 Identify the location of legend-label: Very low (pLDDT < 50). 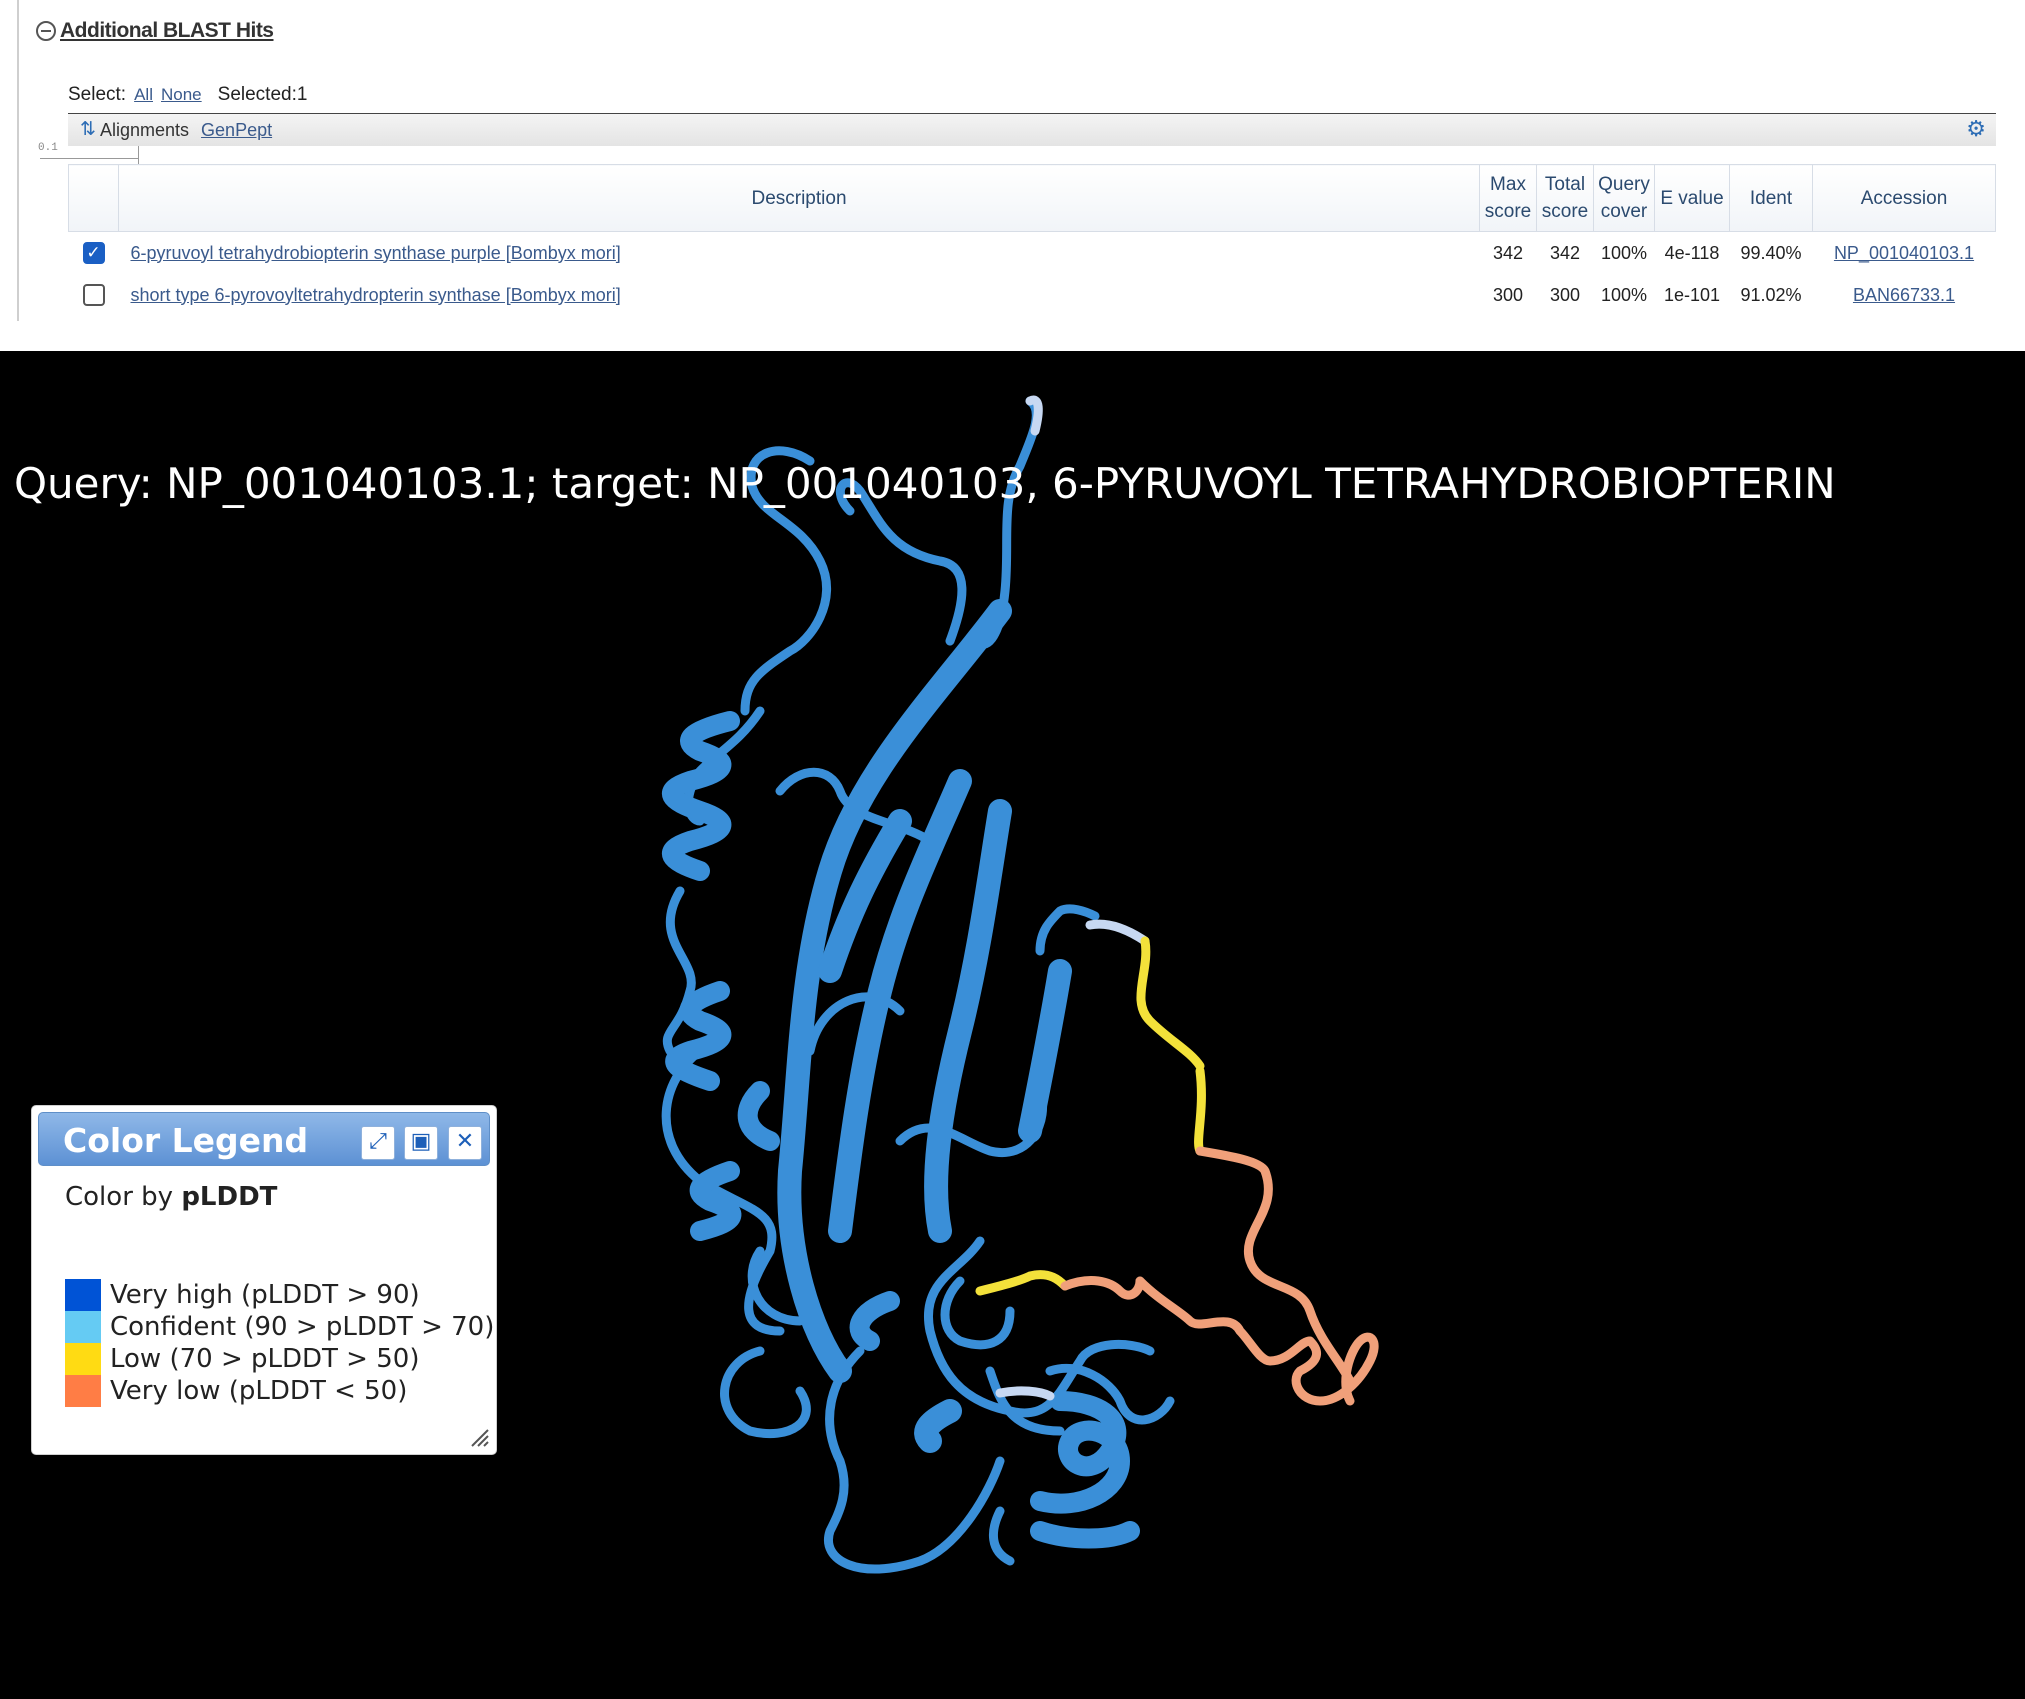
(259, 1391).